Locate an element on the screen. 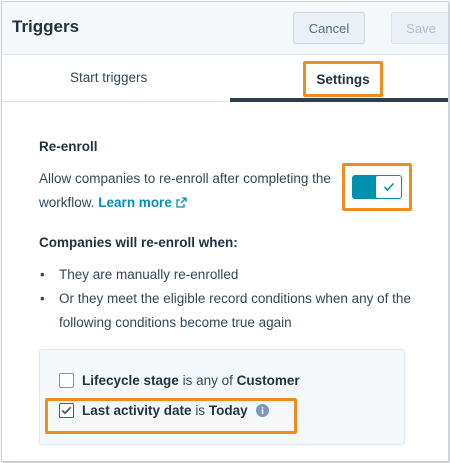 Image resolution: width=450 pixels, height=463 pixels. condition-value: Customer is located at coordinates (268, 380).